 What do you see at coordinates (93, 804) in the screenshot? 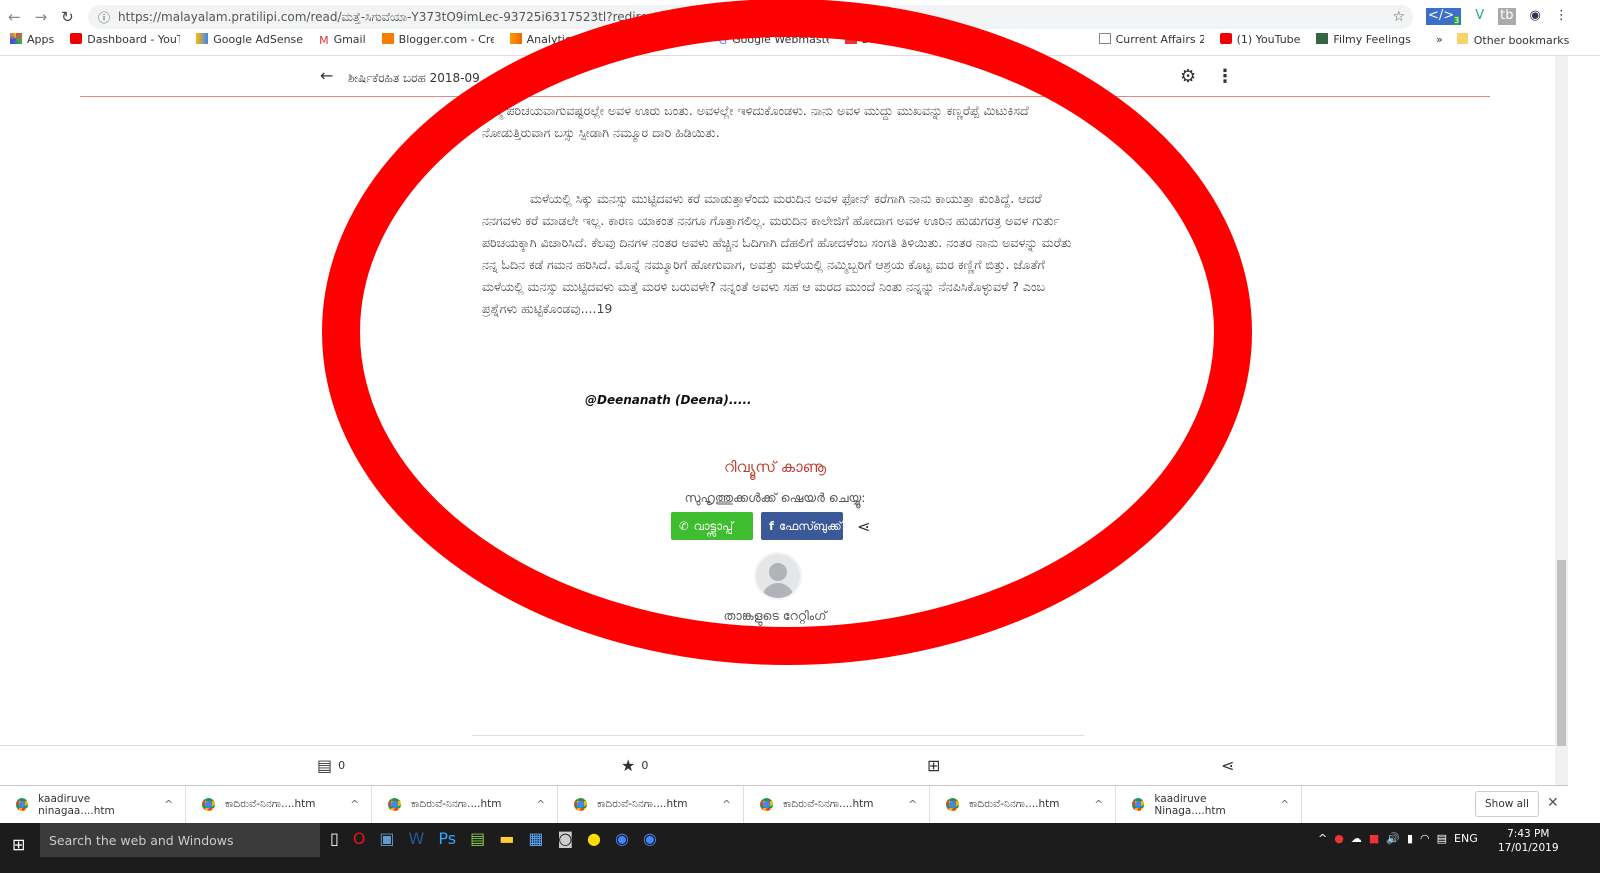
I see `download-item: kaadiruve ninagaa....htm ^` at bounding box center [93, 804].